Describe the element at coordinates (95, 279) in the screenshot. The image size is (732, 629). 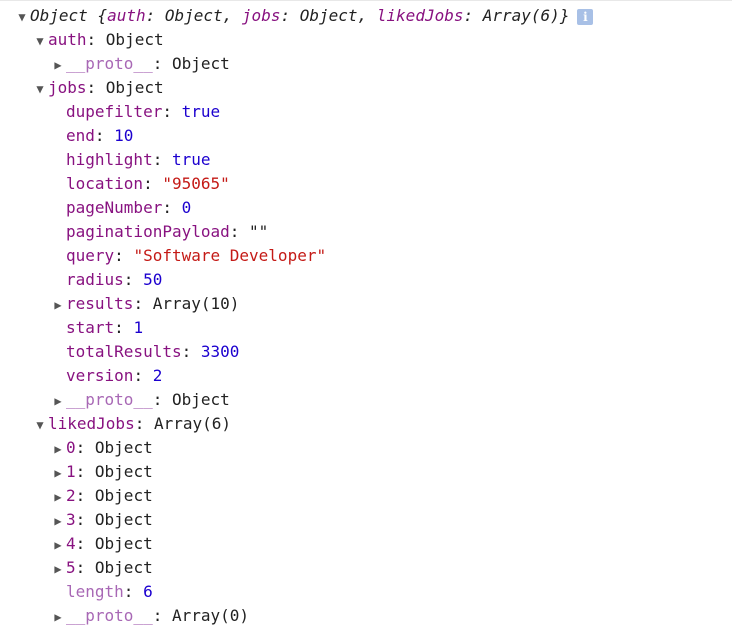
I see `property-key: radius` at that location.